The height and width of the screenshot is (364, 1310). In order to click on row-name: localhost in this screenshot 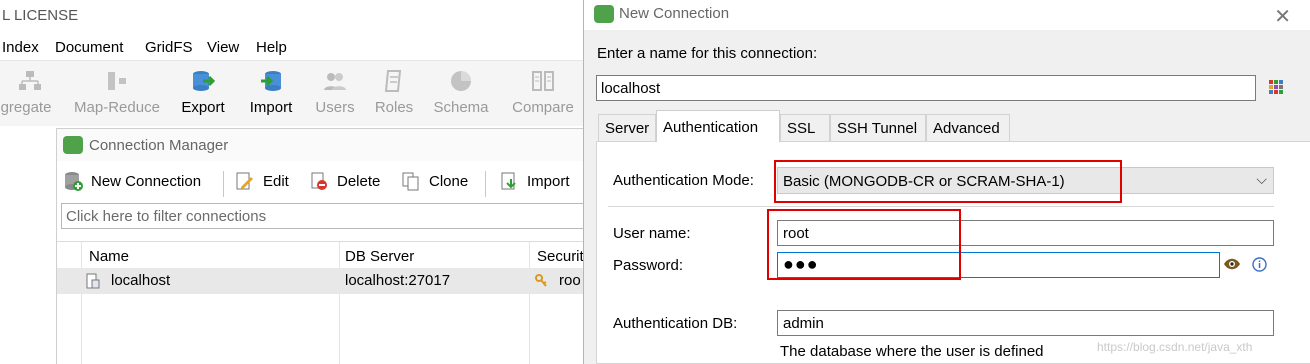, I will do `click(141, 280)`.